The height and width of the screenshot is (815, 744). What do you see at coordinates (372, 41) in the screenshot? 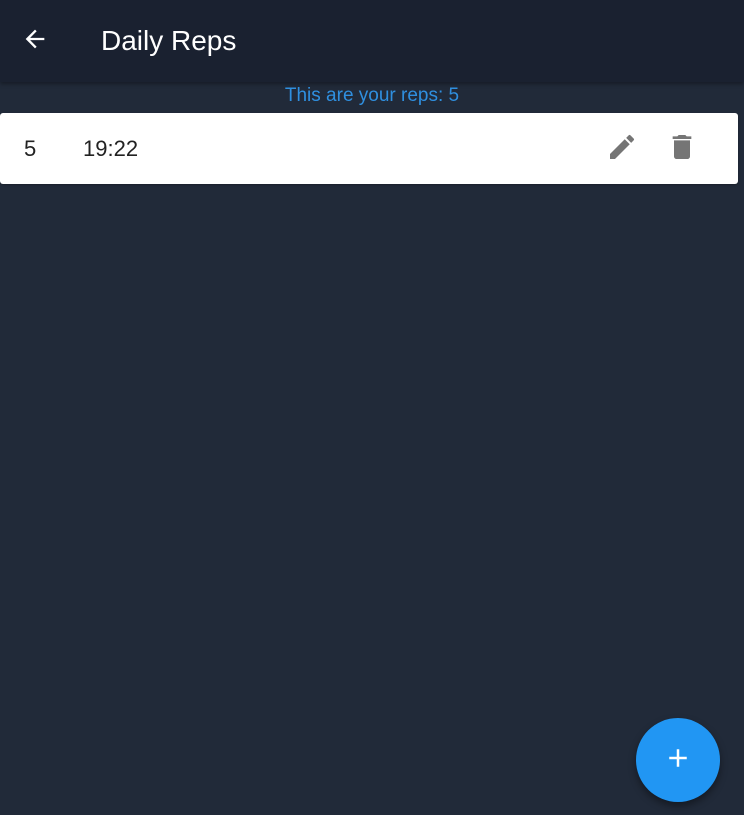
I see `app-bar: Daily Reps` at bounding box center [372, 41].